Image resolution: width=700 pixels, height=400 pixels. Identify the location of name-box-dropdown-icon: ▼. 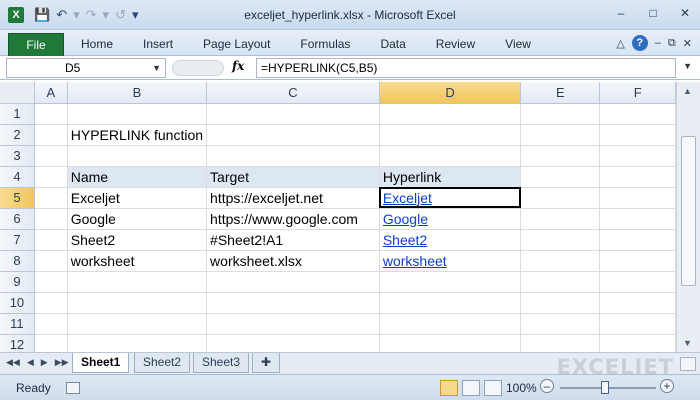
(156, 68).